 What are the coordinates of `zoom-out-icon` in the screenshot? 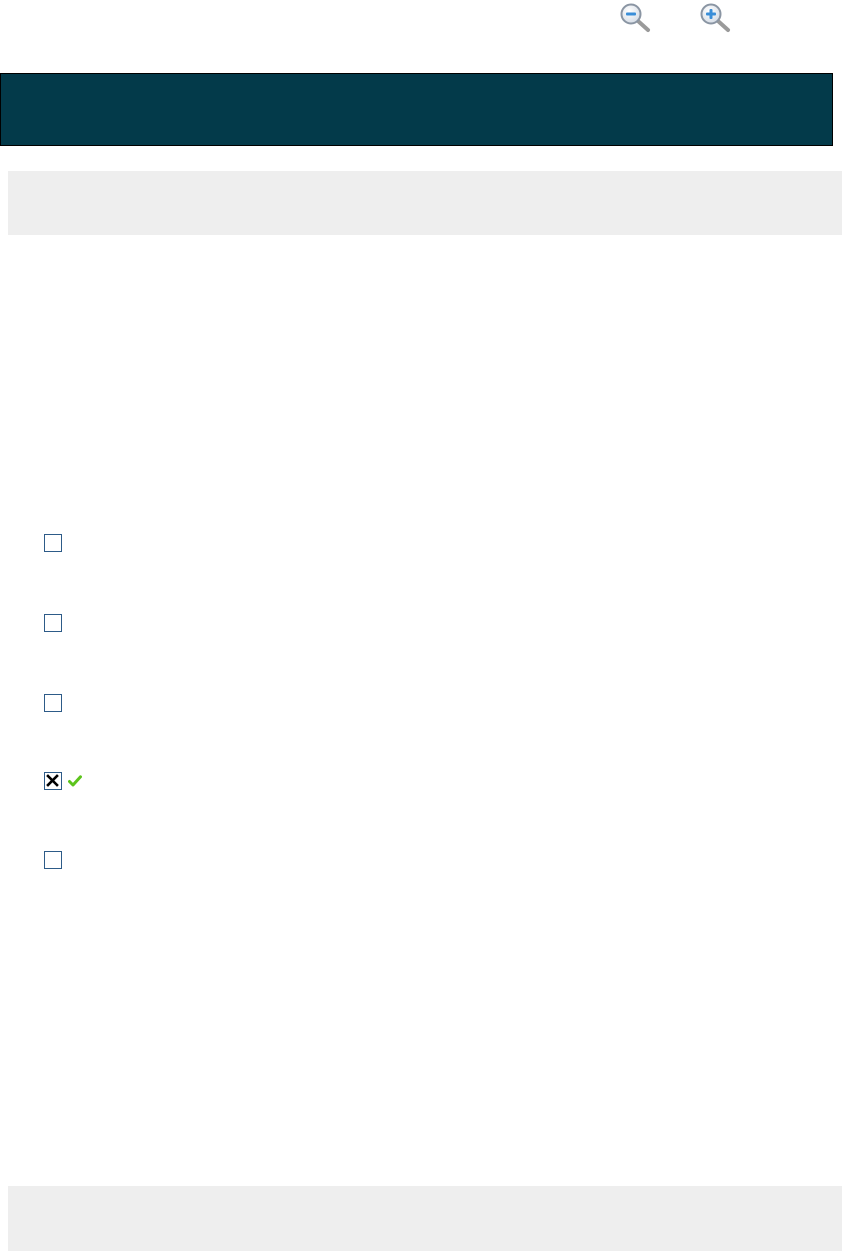 It's located at (635, 17).